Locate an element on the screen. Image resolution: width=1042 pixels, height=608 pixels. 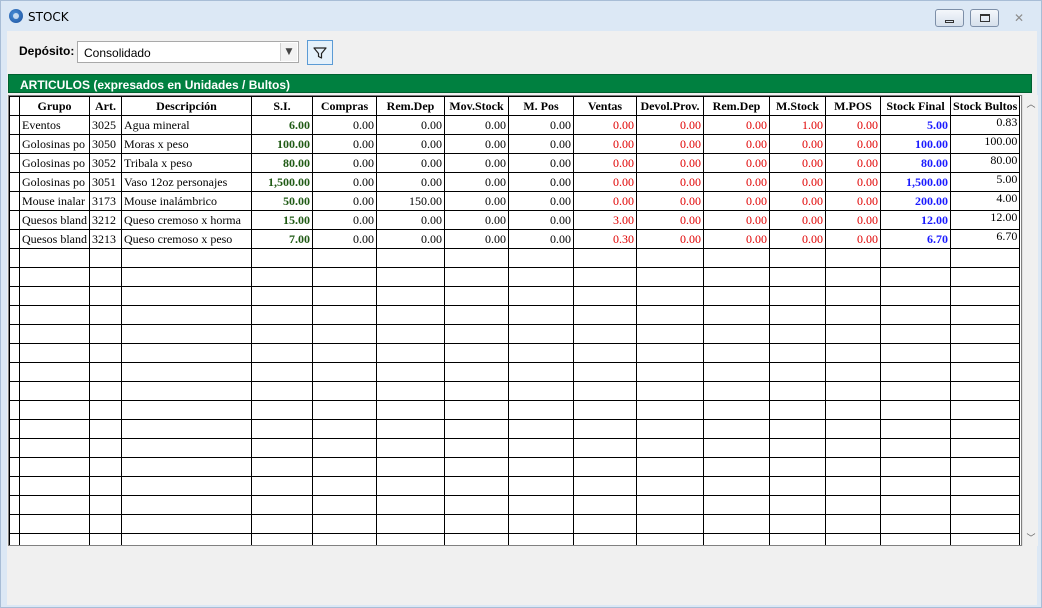
column-header-m-stock: M.Stock is located at coordinates (797, 106).